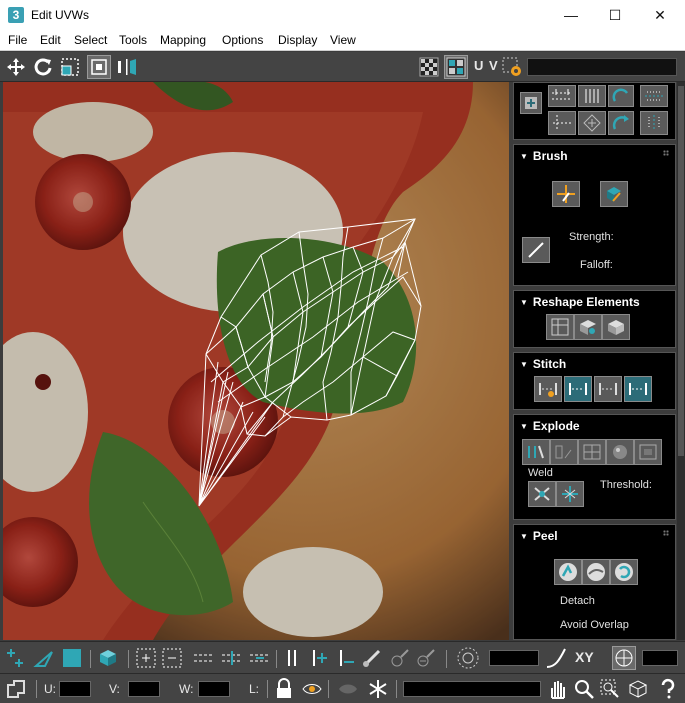 Image resolution: width=685 pixels, height=703 pixels. What do you see at coordinates (556, 658) in the screenshot?
I see `falloff-curve-icon` at bounding box center [556, 658].